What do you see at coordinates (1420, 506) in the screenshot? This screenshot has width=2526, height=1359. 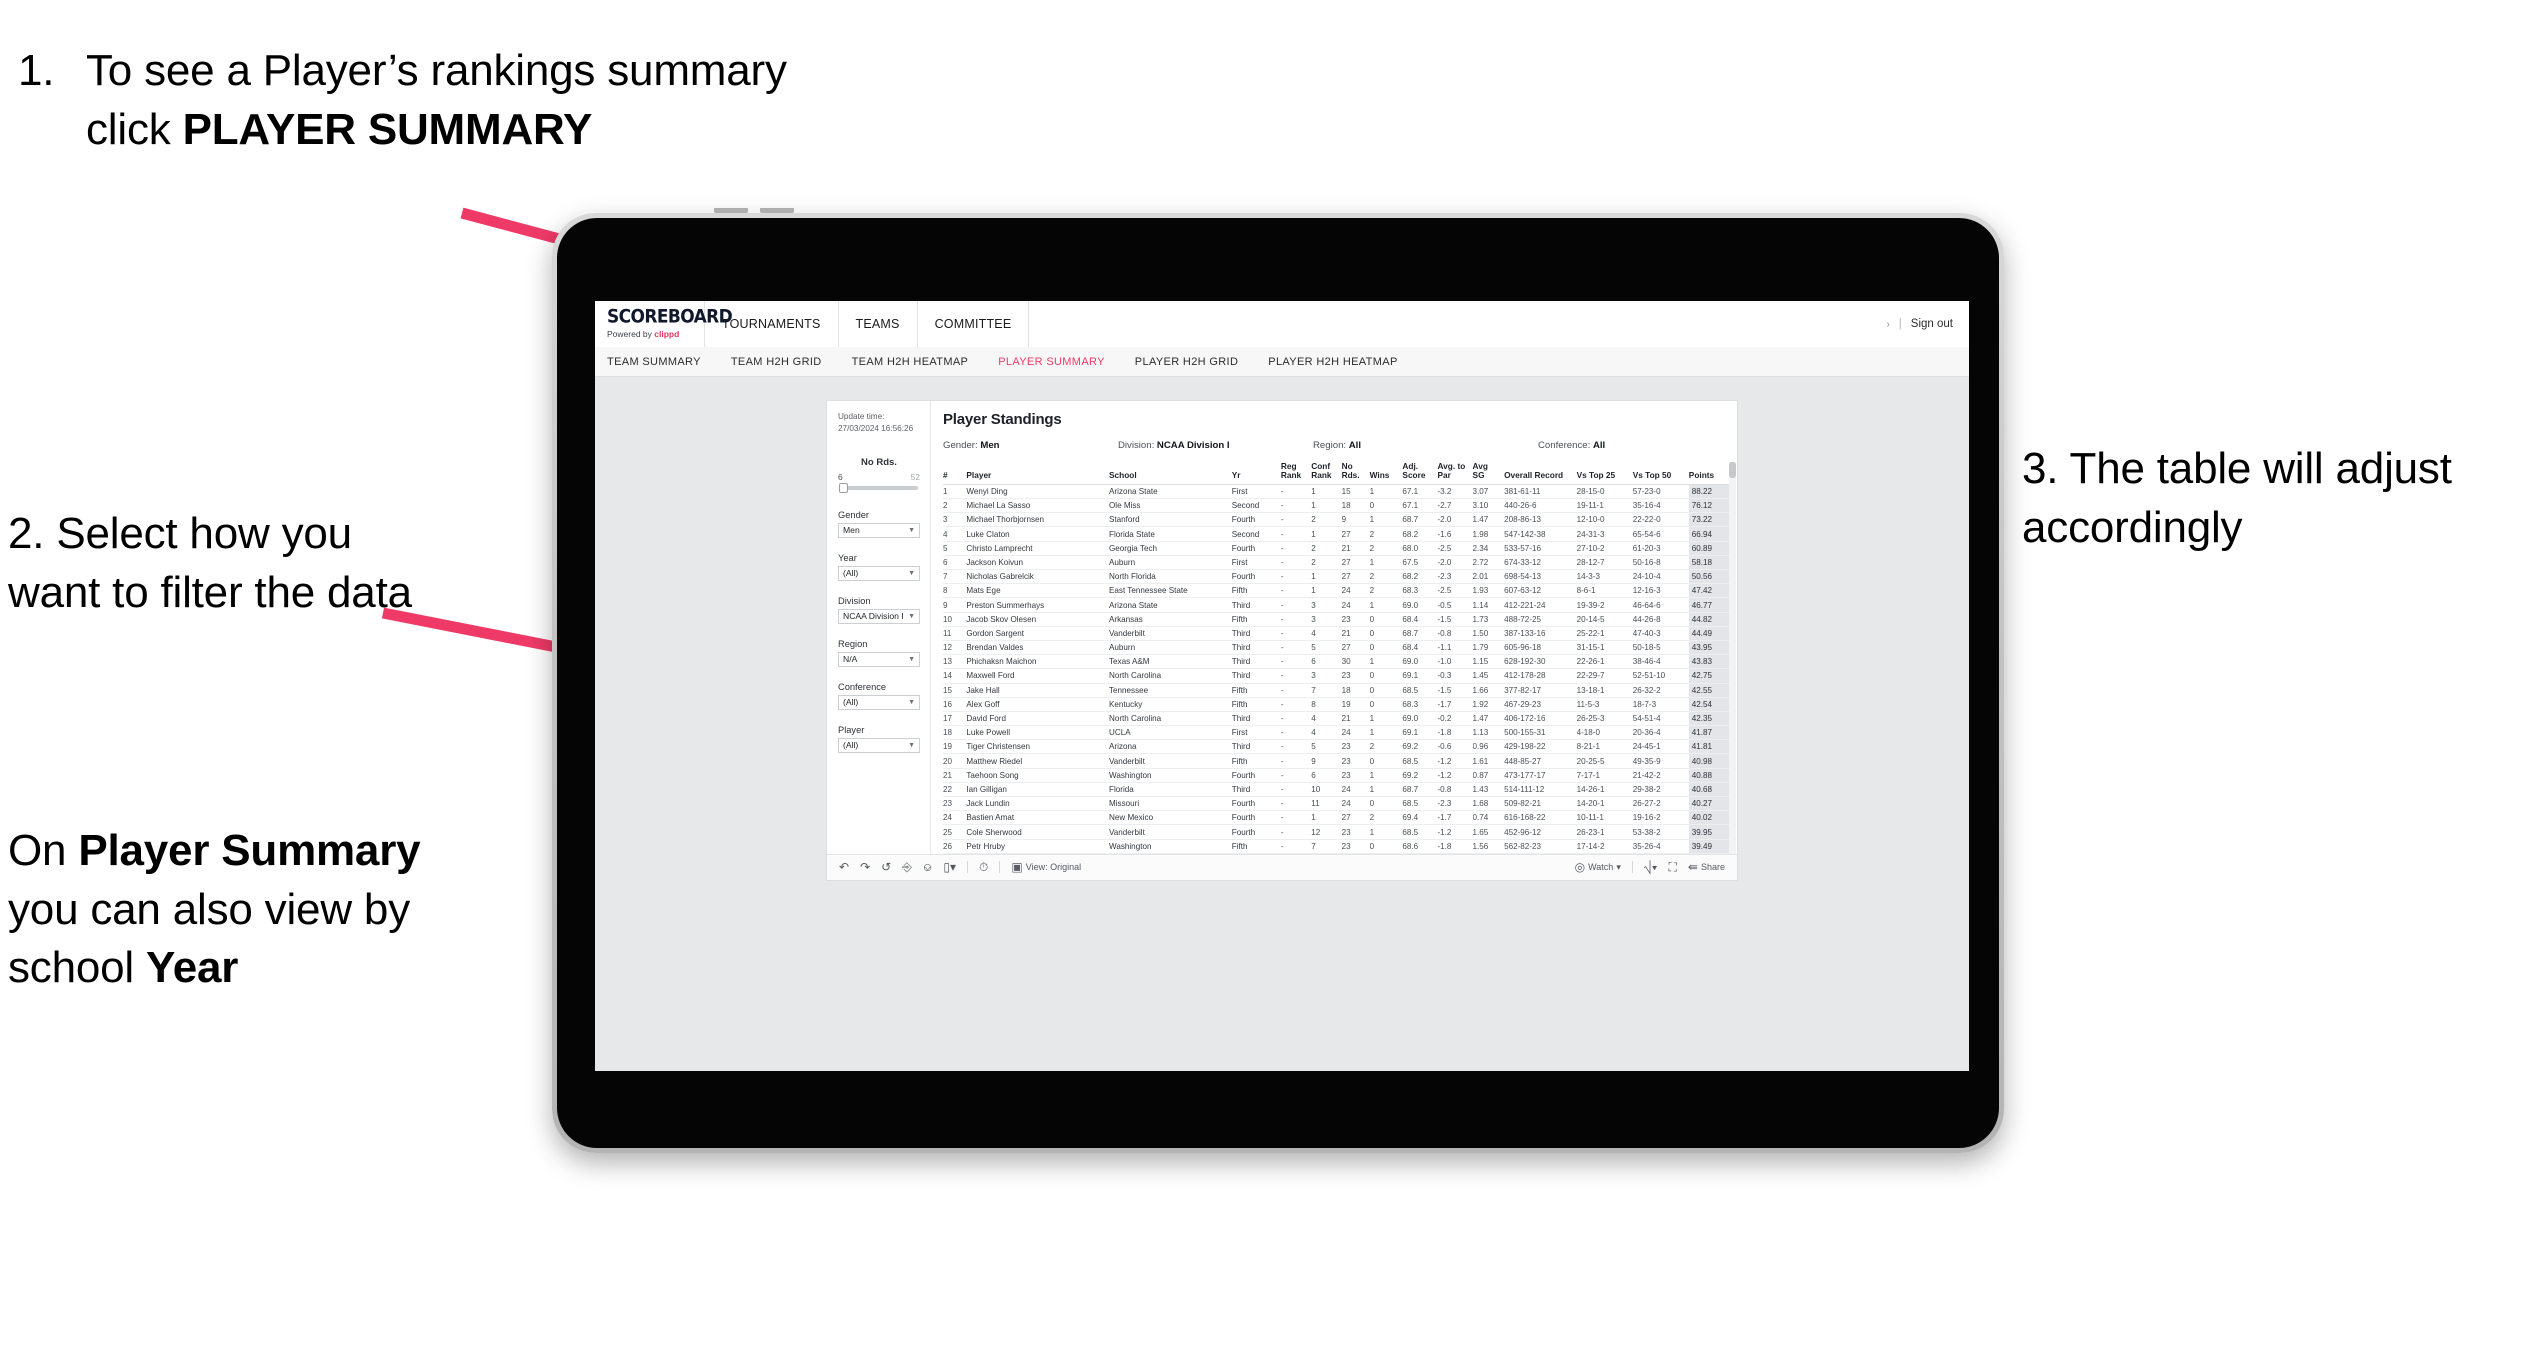 I see `cell-adj-score: 67.1` at bounding box center [1420, 506].